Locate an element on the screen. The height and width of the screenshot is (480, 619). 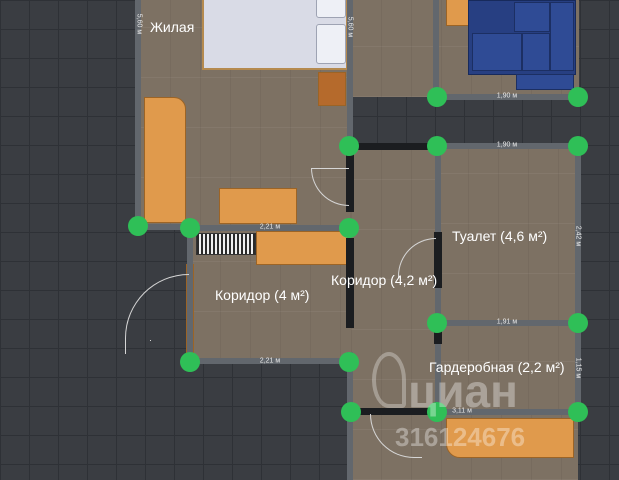
door-entrance-arc is located at coordinates (157, 314).